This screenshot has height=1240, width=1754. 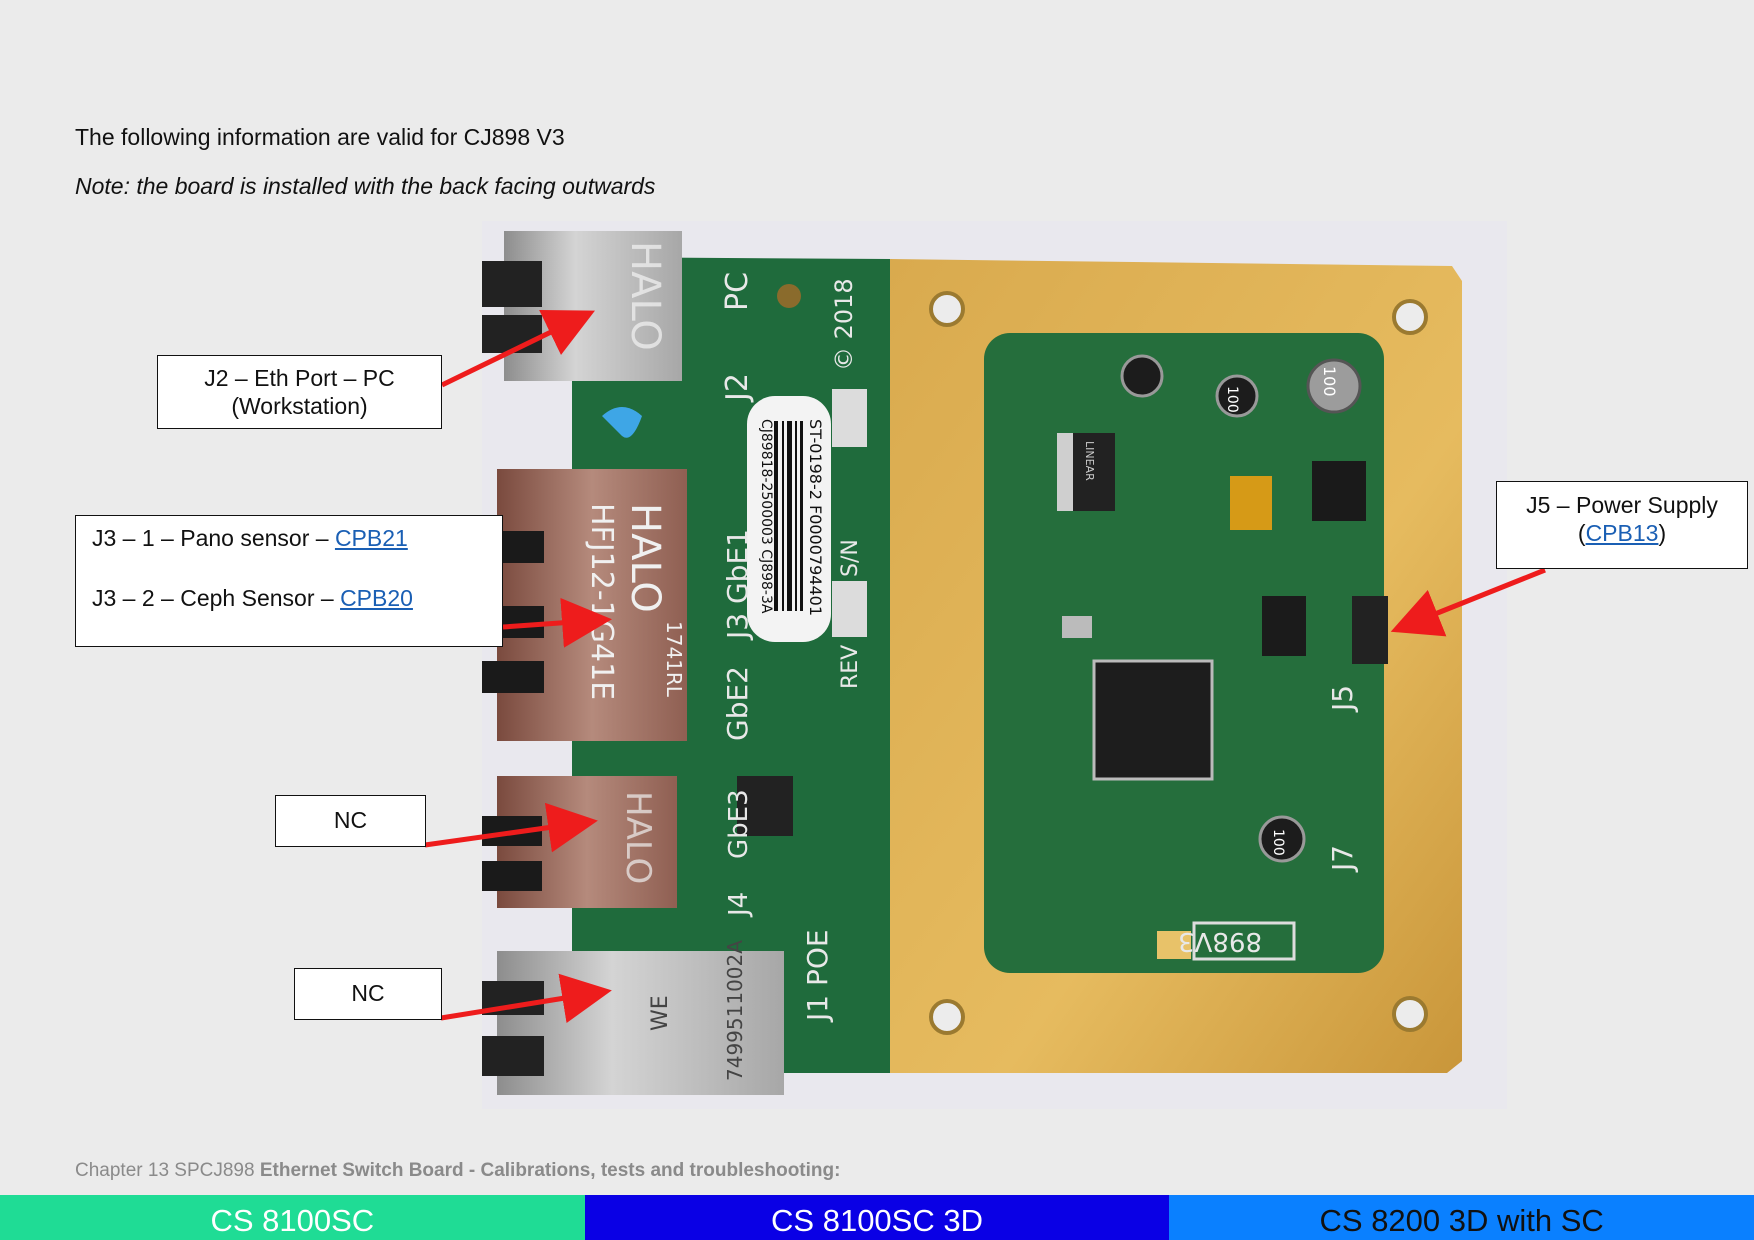 I want to click on halo-1: HALO, so click(x=645, y=296).